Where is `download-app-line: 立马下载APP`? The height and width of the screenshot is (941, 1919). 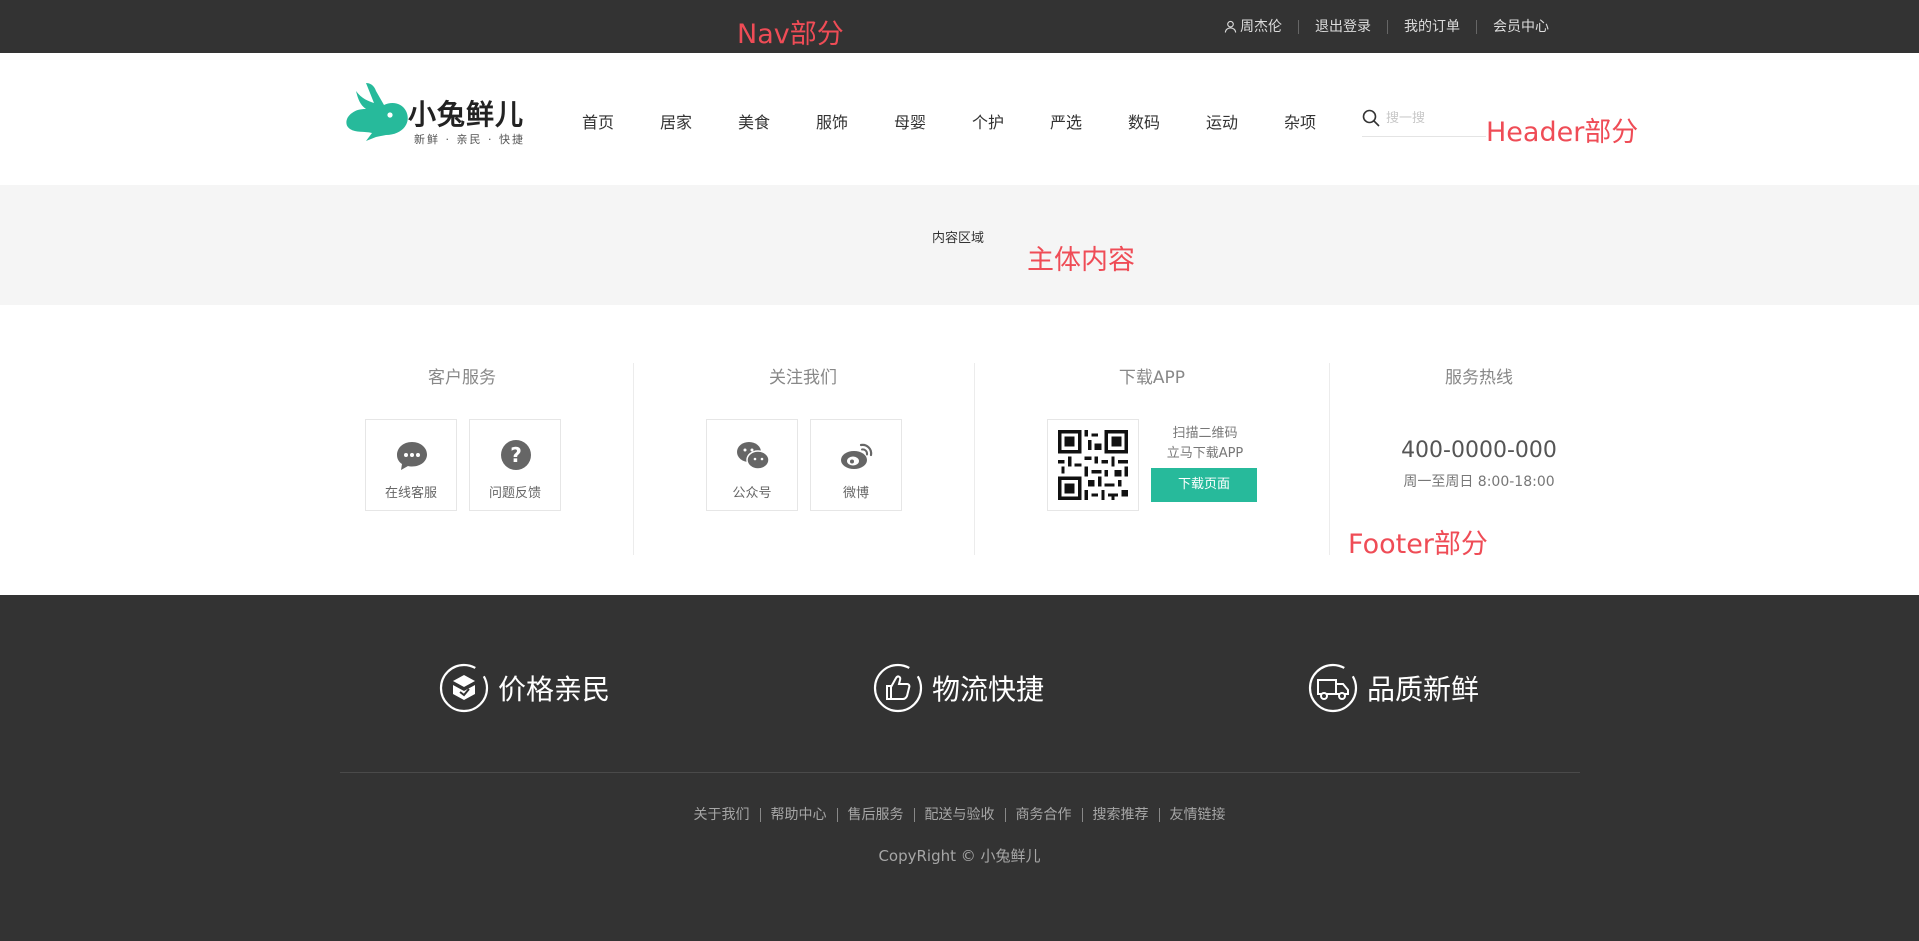
download-app-line: 立马下载APP is located at coordinates (1205, 453).